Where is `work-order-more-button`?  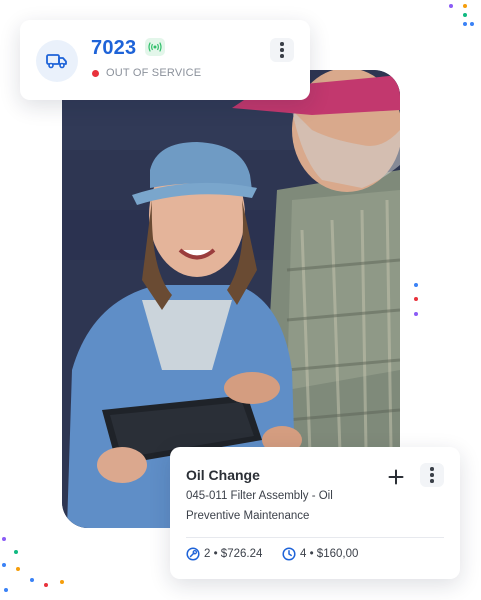 work-order-more-button is located at coordinates (432, 475).